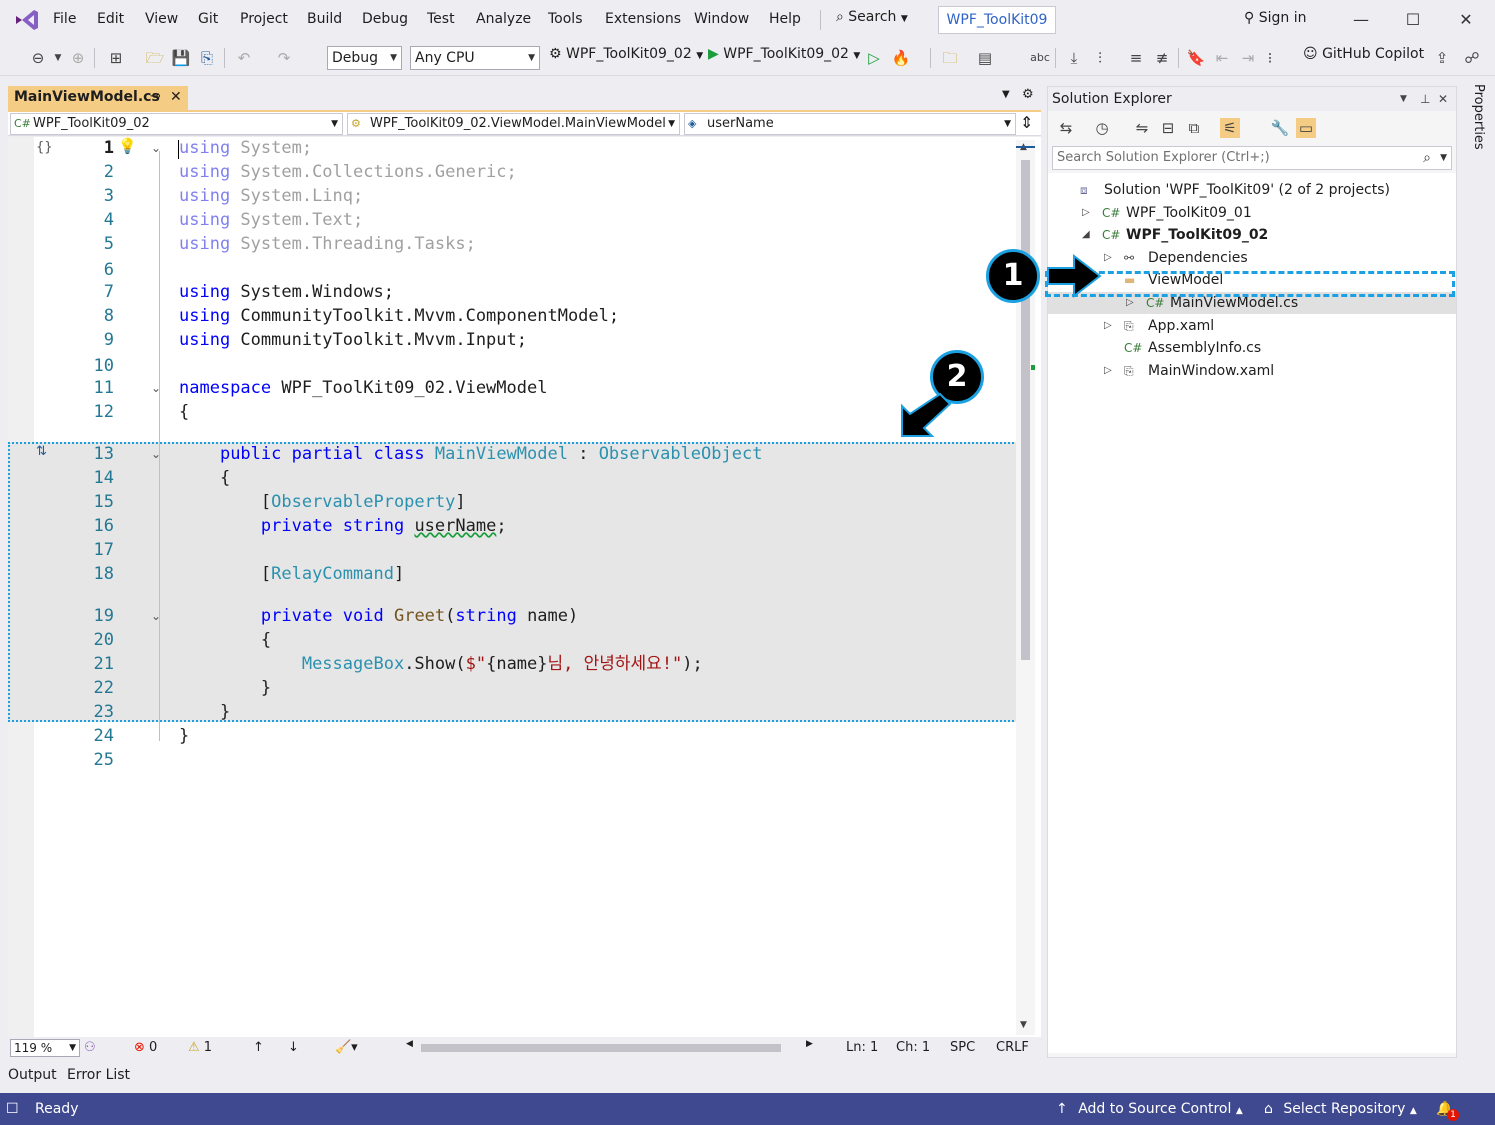 The width and height of the screenshot is (1495, 1125). I want to click on start-without-debugging-icon: ▷, so click(874, 58).